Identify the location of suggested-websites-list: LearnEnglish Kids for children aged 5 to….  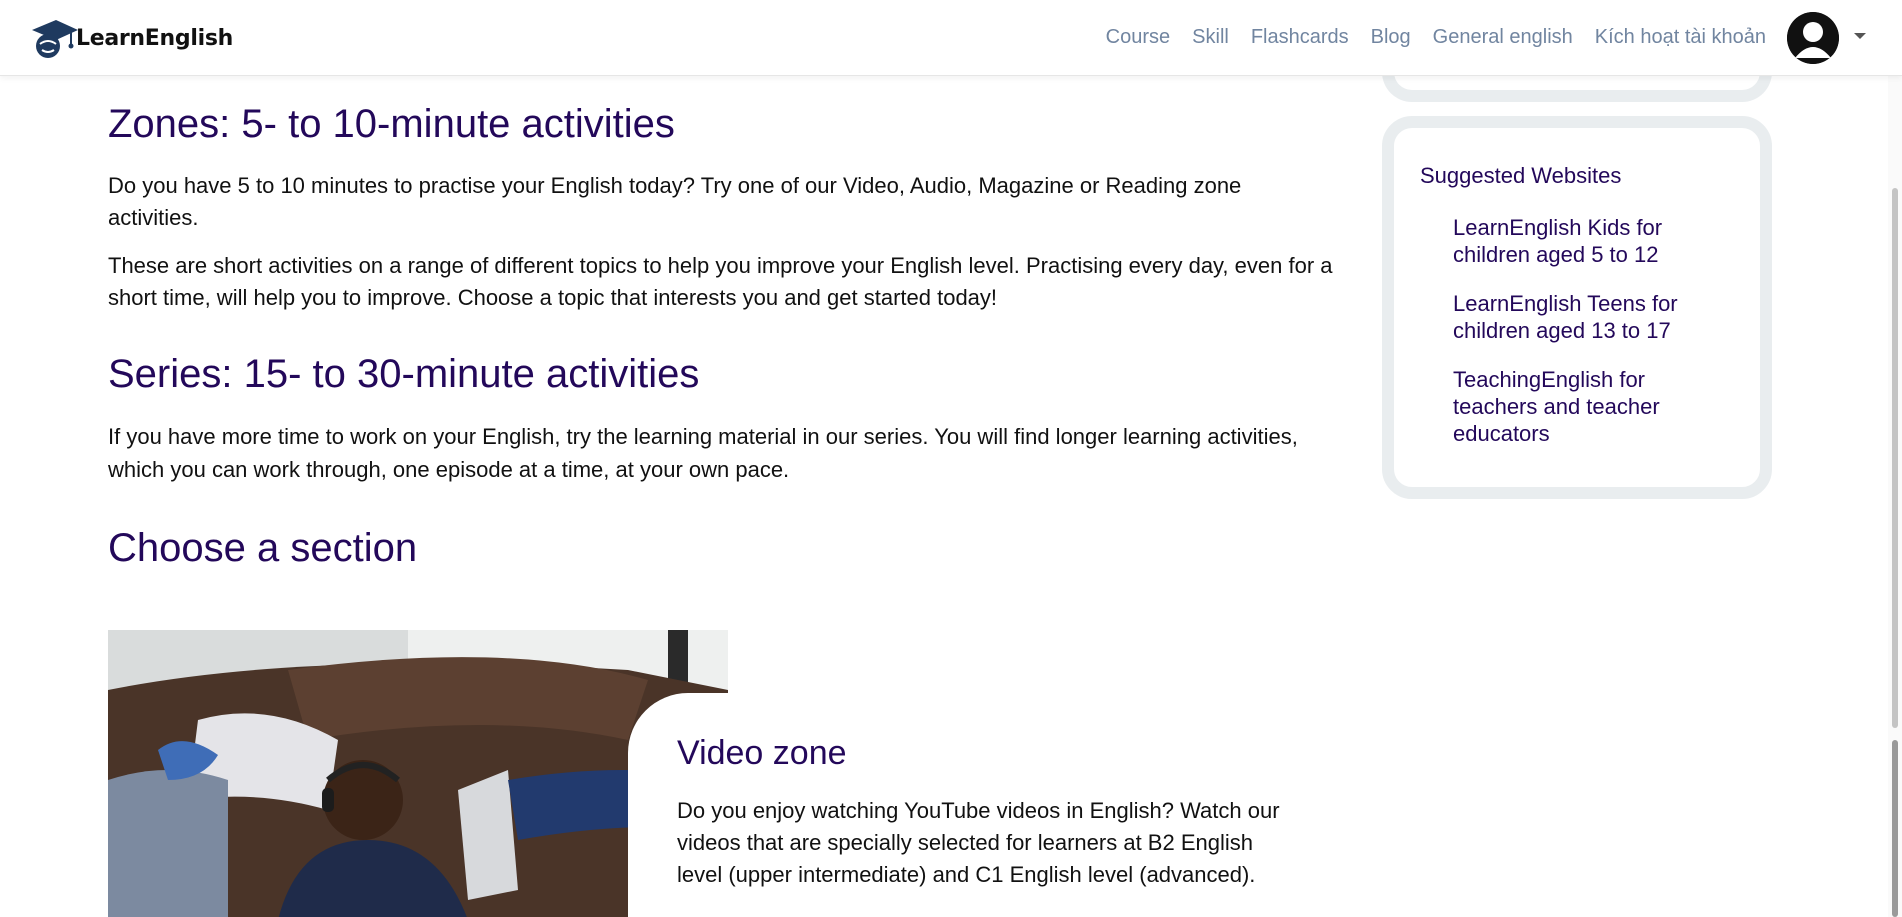
(1593, 341).